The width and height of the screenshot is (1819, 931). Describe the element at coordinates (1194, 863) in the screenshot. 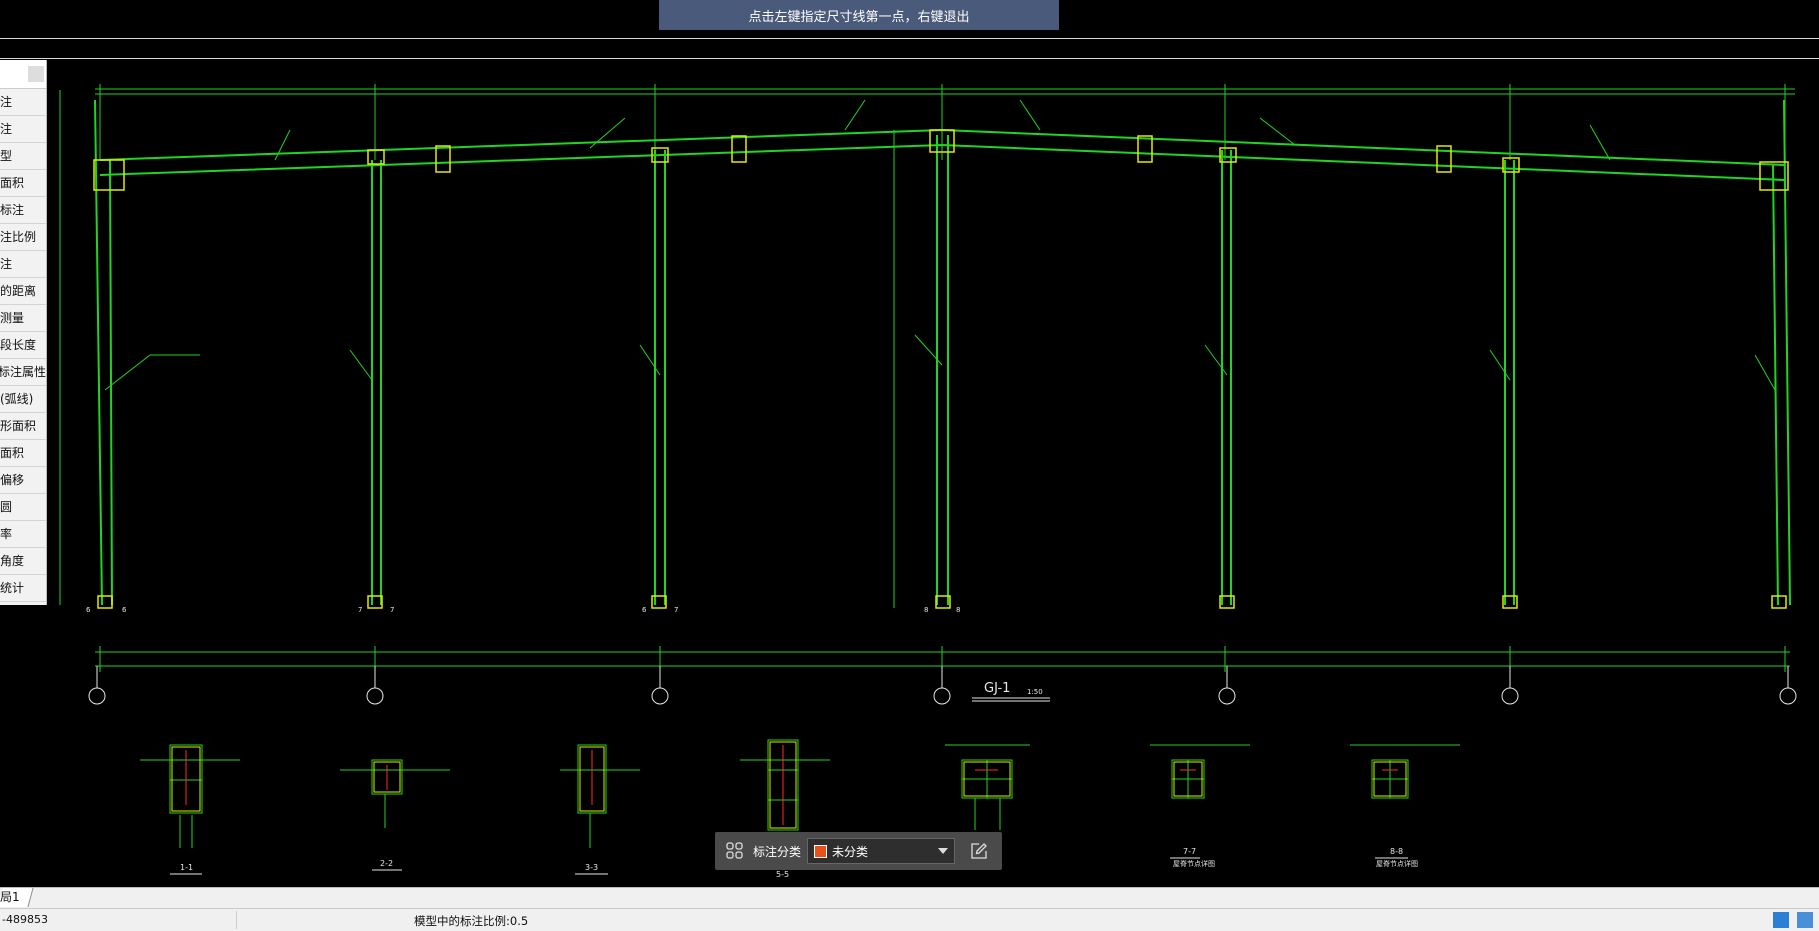

I see `section-note-7: 屋脊节点详图` at that location.